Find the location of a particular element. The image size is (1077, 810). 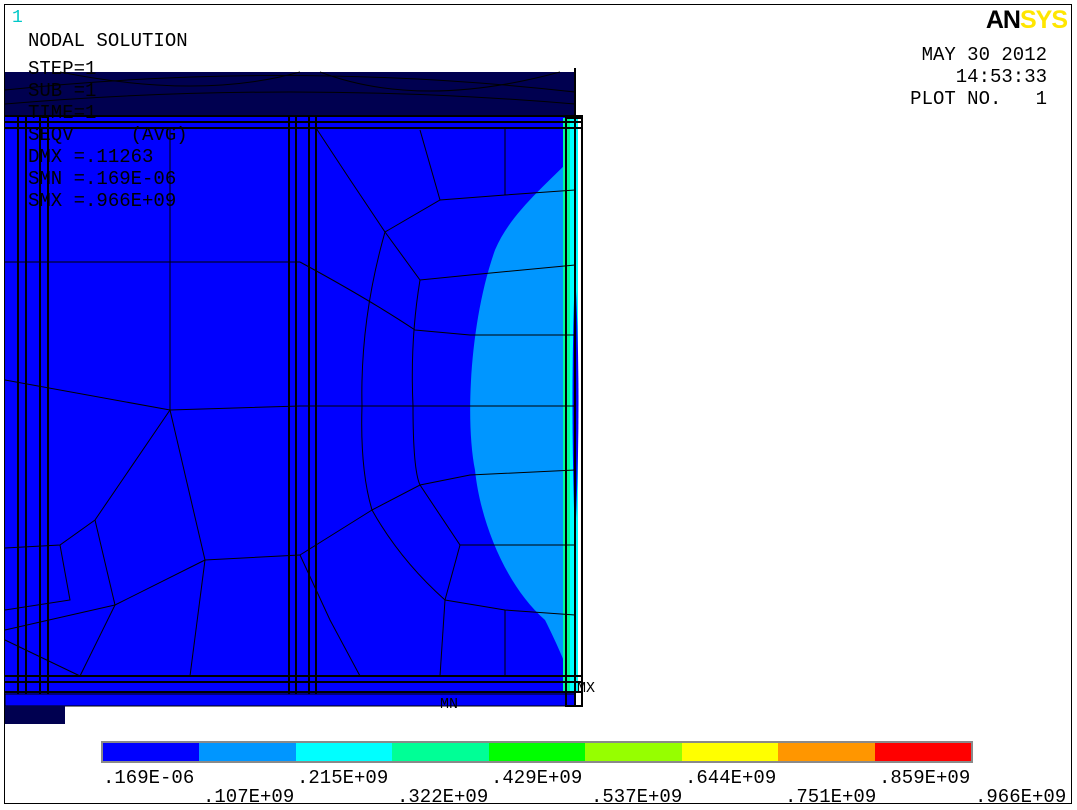

model-bottom-strip is located at coordinates (290, 700).